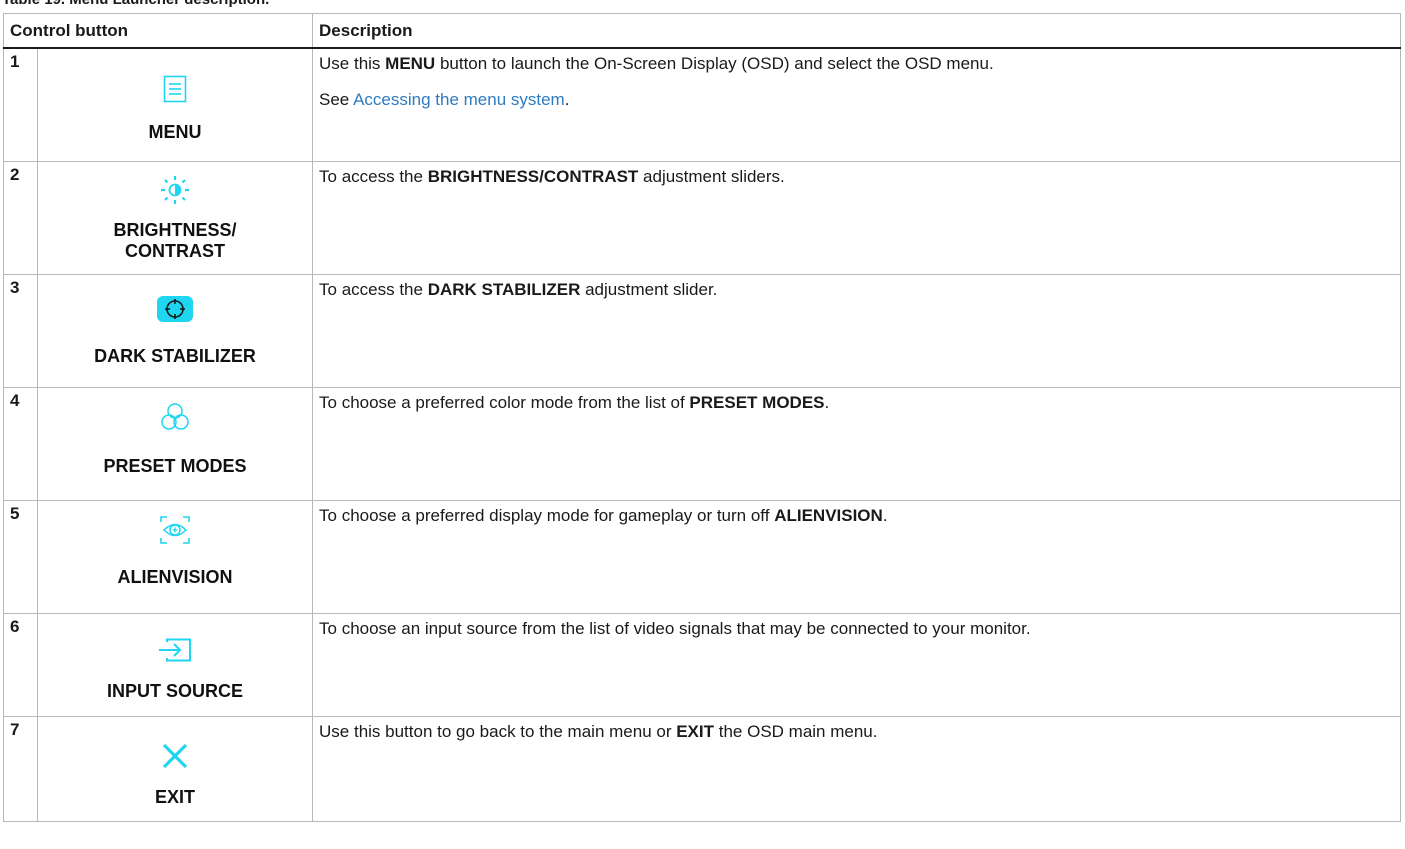 Image resolution: width=1405 pixels, height=849 pixels. Describe the element at coordinates (175, 240) in the screenshot. I see `control-label: BRIGHTNESS/ CONTRAST` at that location.